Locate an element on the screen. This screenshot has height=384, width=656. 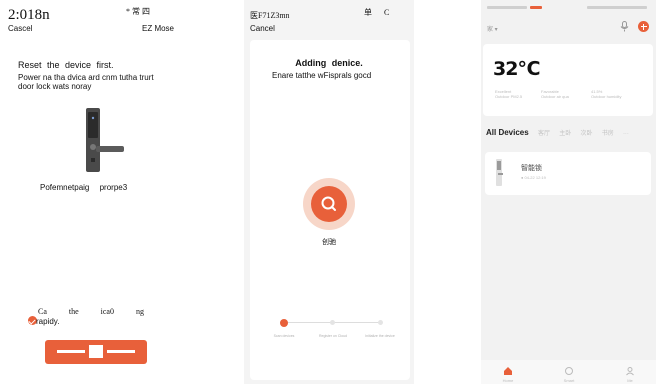
step-register-label: Register on Cloud is located at coordinates (332, 336).